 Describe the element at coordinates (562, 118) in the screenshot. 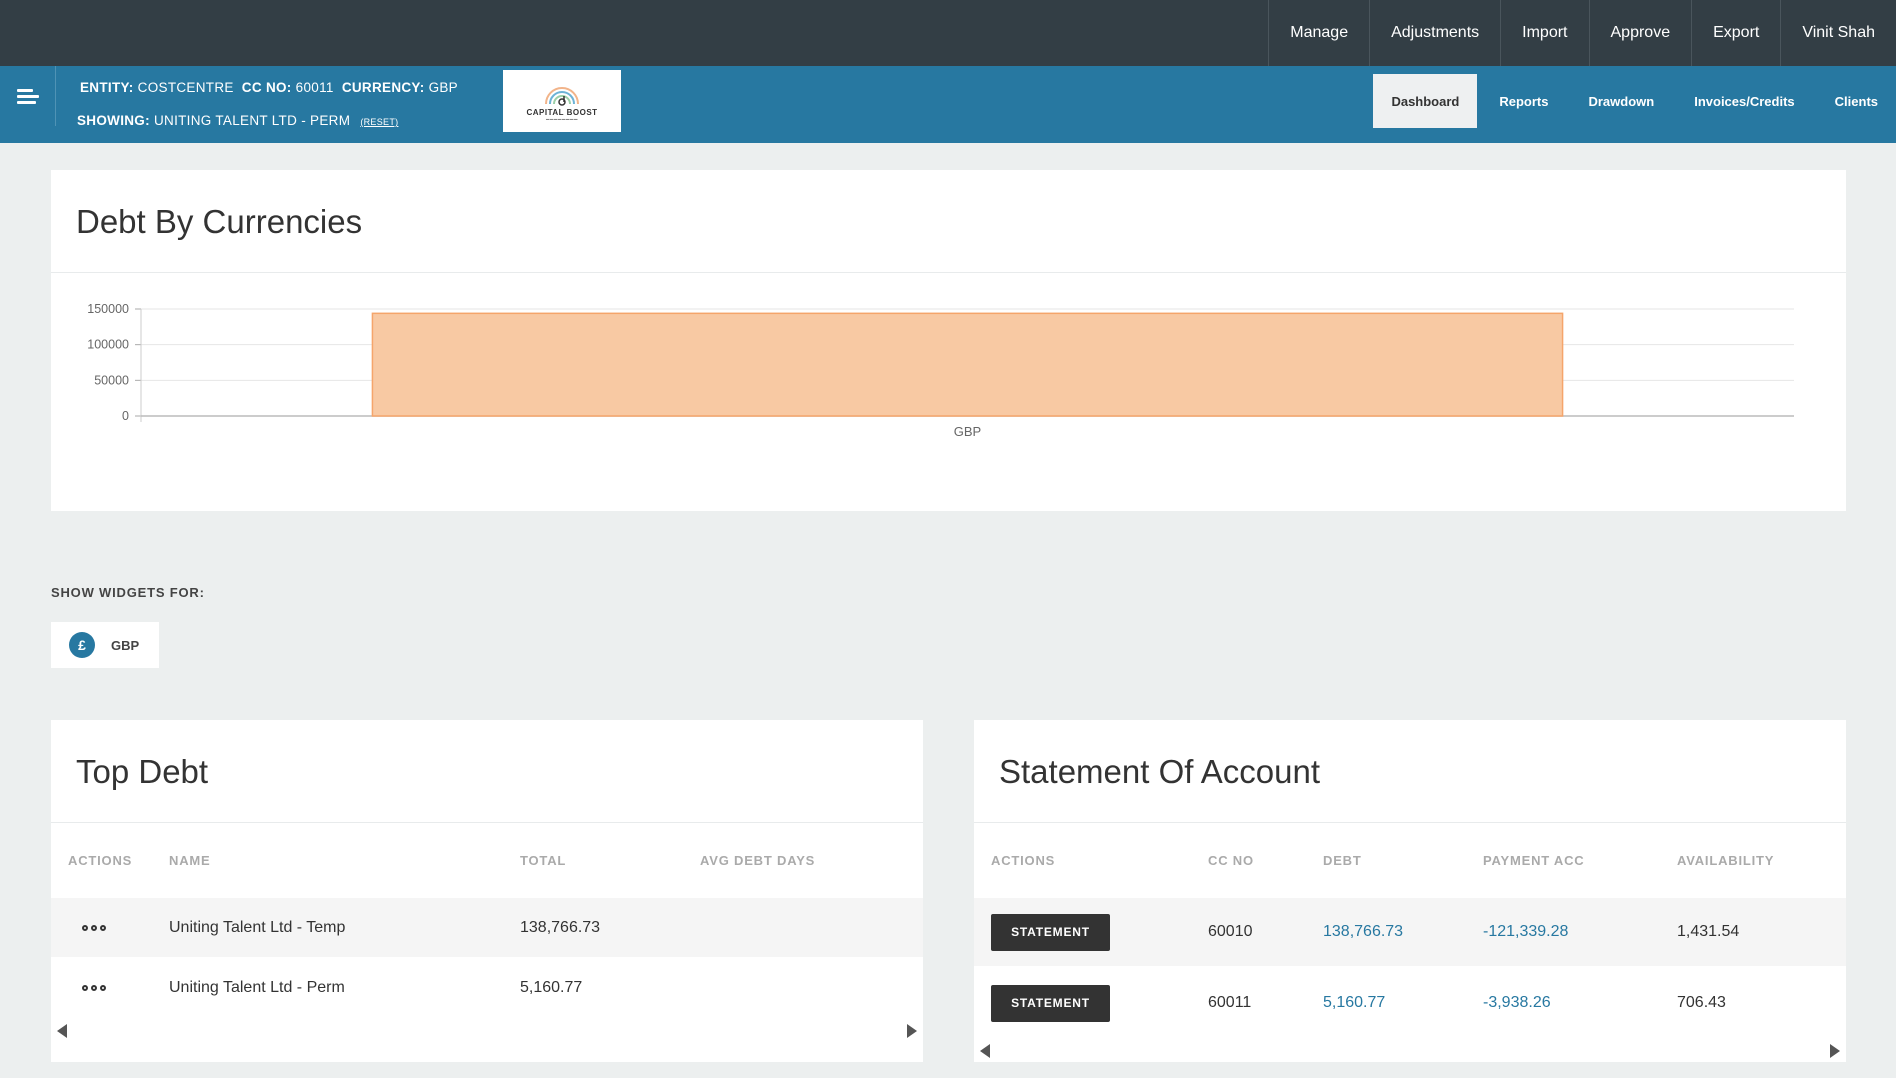

I see `logo-tagline: ▬▬▬▬▬▬▬▬` at that location.